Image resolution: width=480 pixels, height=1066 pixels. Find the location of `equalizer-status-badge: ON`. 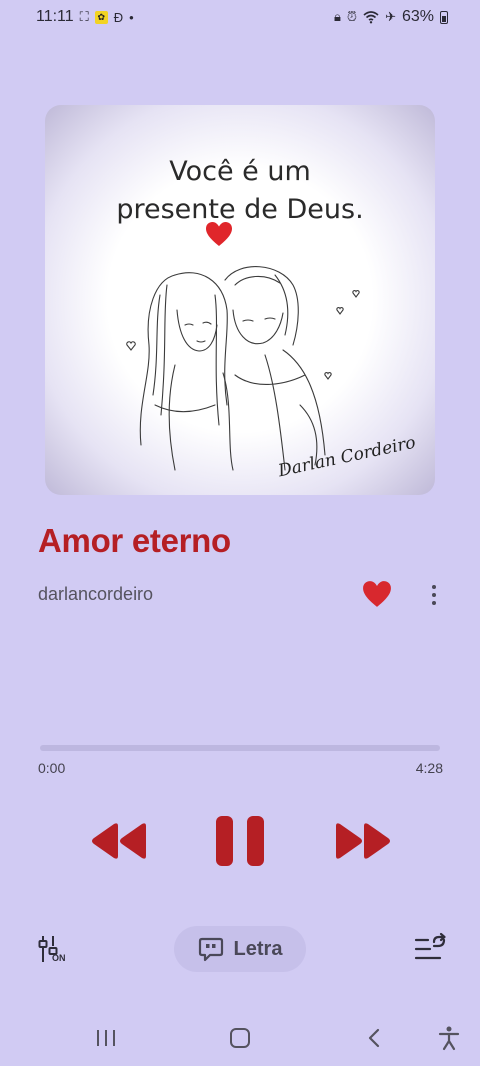

equalizer-status-badge: ON is located at coordinates (59, 958).